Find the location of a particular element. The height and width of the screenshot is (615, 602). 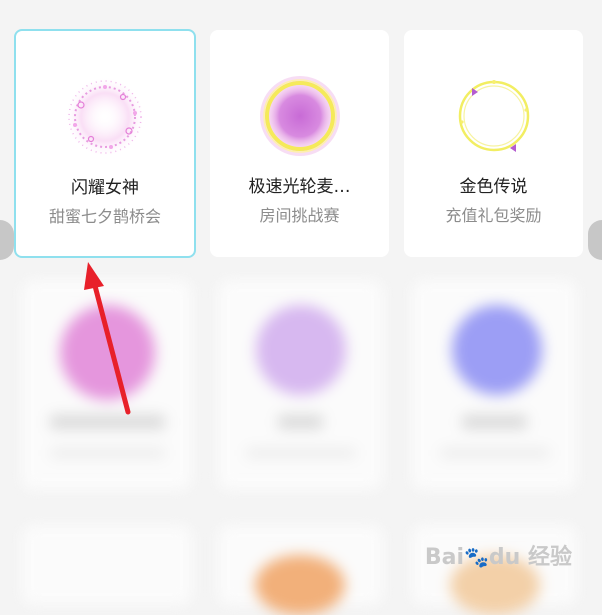

baidu-jingyan-watermark: Bai🐾du 经验 is located at coordinates (498, 555).